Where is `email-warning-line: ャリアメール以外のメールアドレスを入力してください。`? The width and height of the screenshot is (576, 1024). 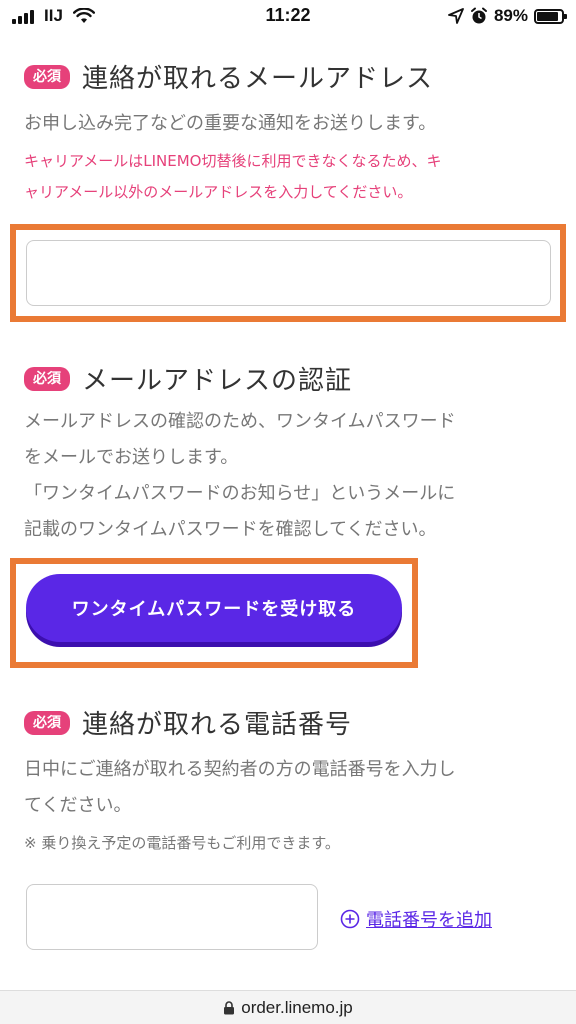 email-warning-line: ャリアメール以外のメールアドレスを入力してください。 is located at coordinates (218, 192).